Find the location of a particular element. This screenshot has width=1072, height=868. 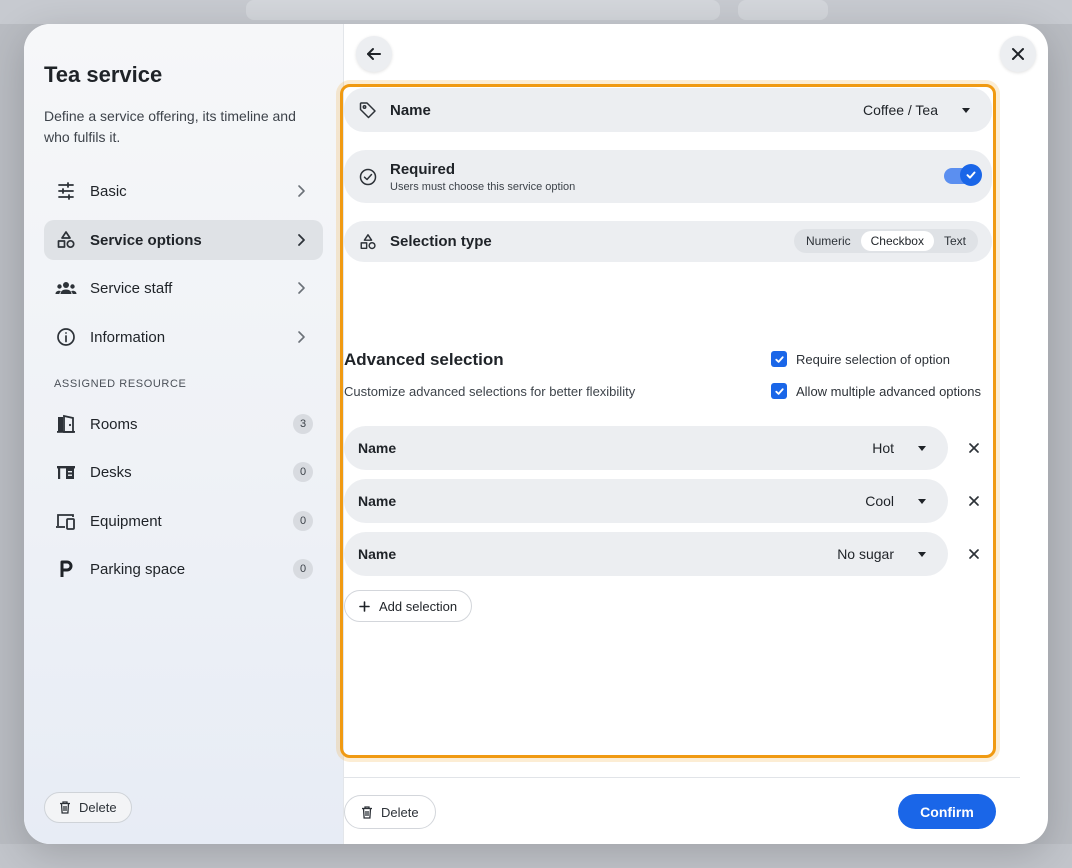

check-circle-icon is located at coordinates (368, 177).